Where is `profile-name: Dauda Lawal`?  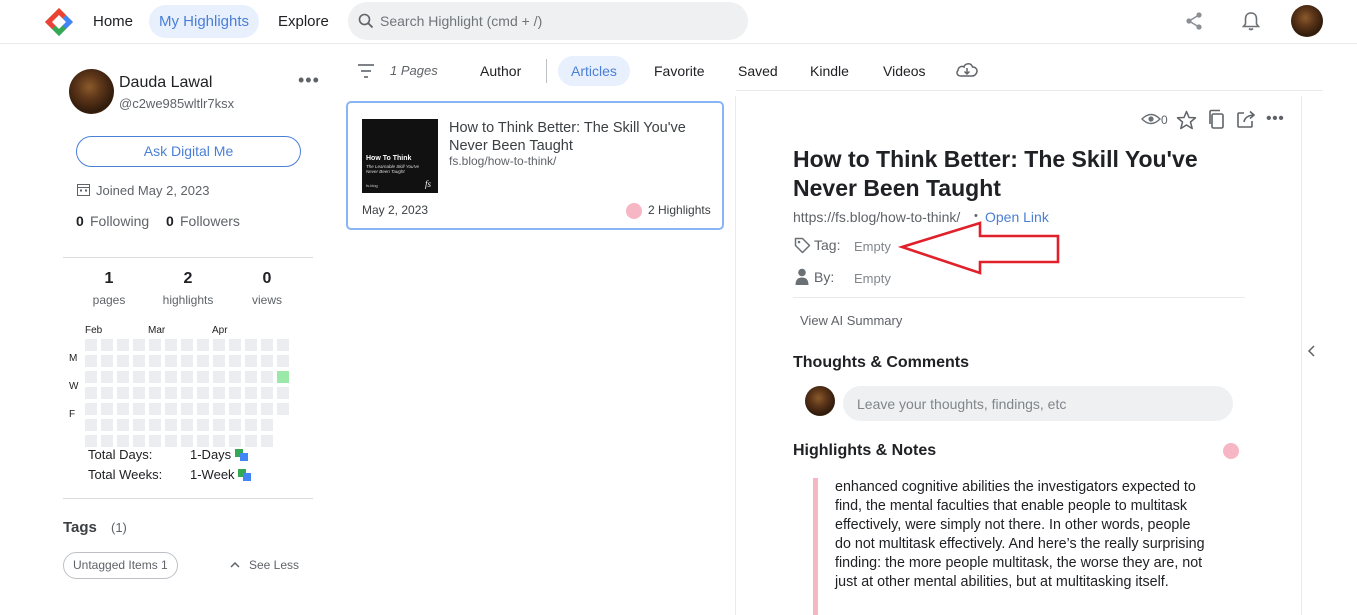 profile-name: Dauda Lawal is located at coordinates (166, 82).